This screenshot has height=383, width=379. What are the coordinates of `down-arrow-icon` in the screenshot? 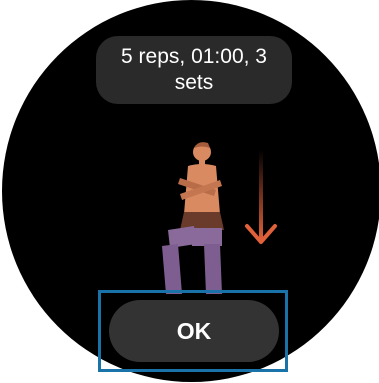 It's located at (261, 197).